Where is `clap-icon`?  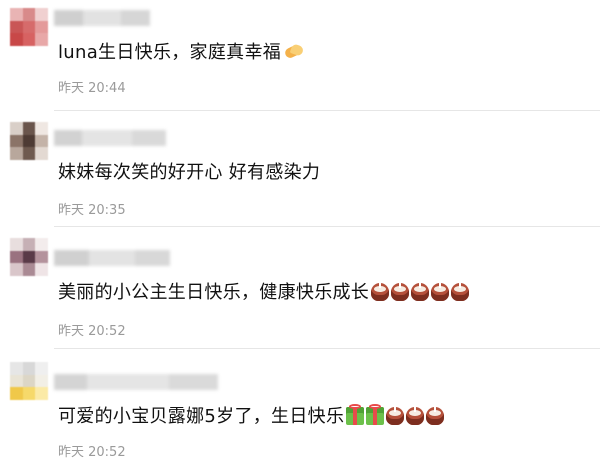 clap-icon is located at coordinates (294, 52).